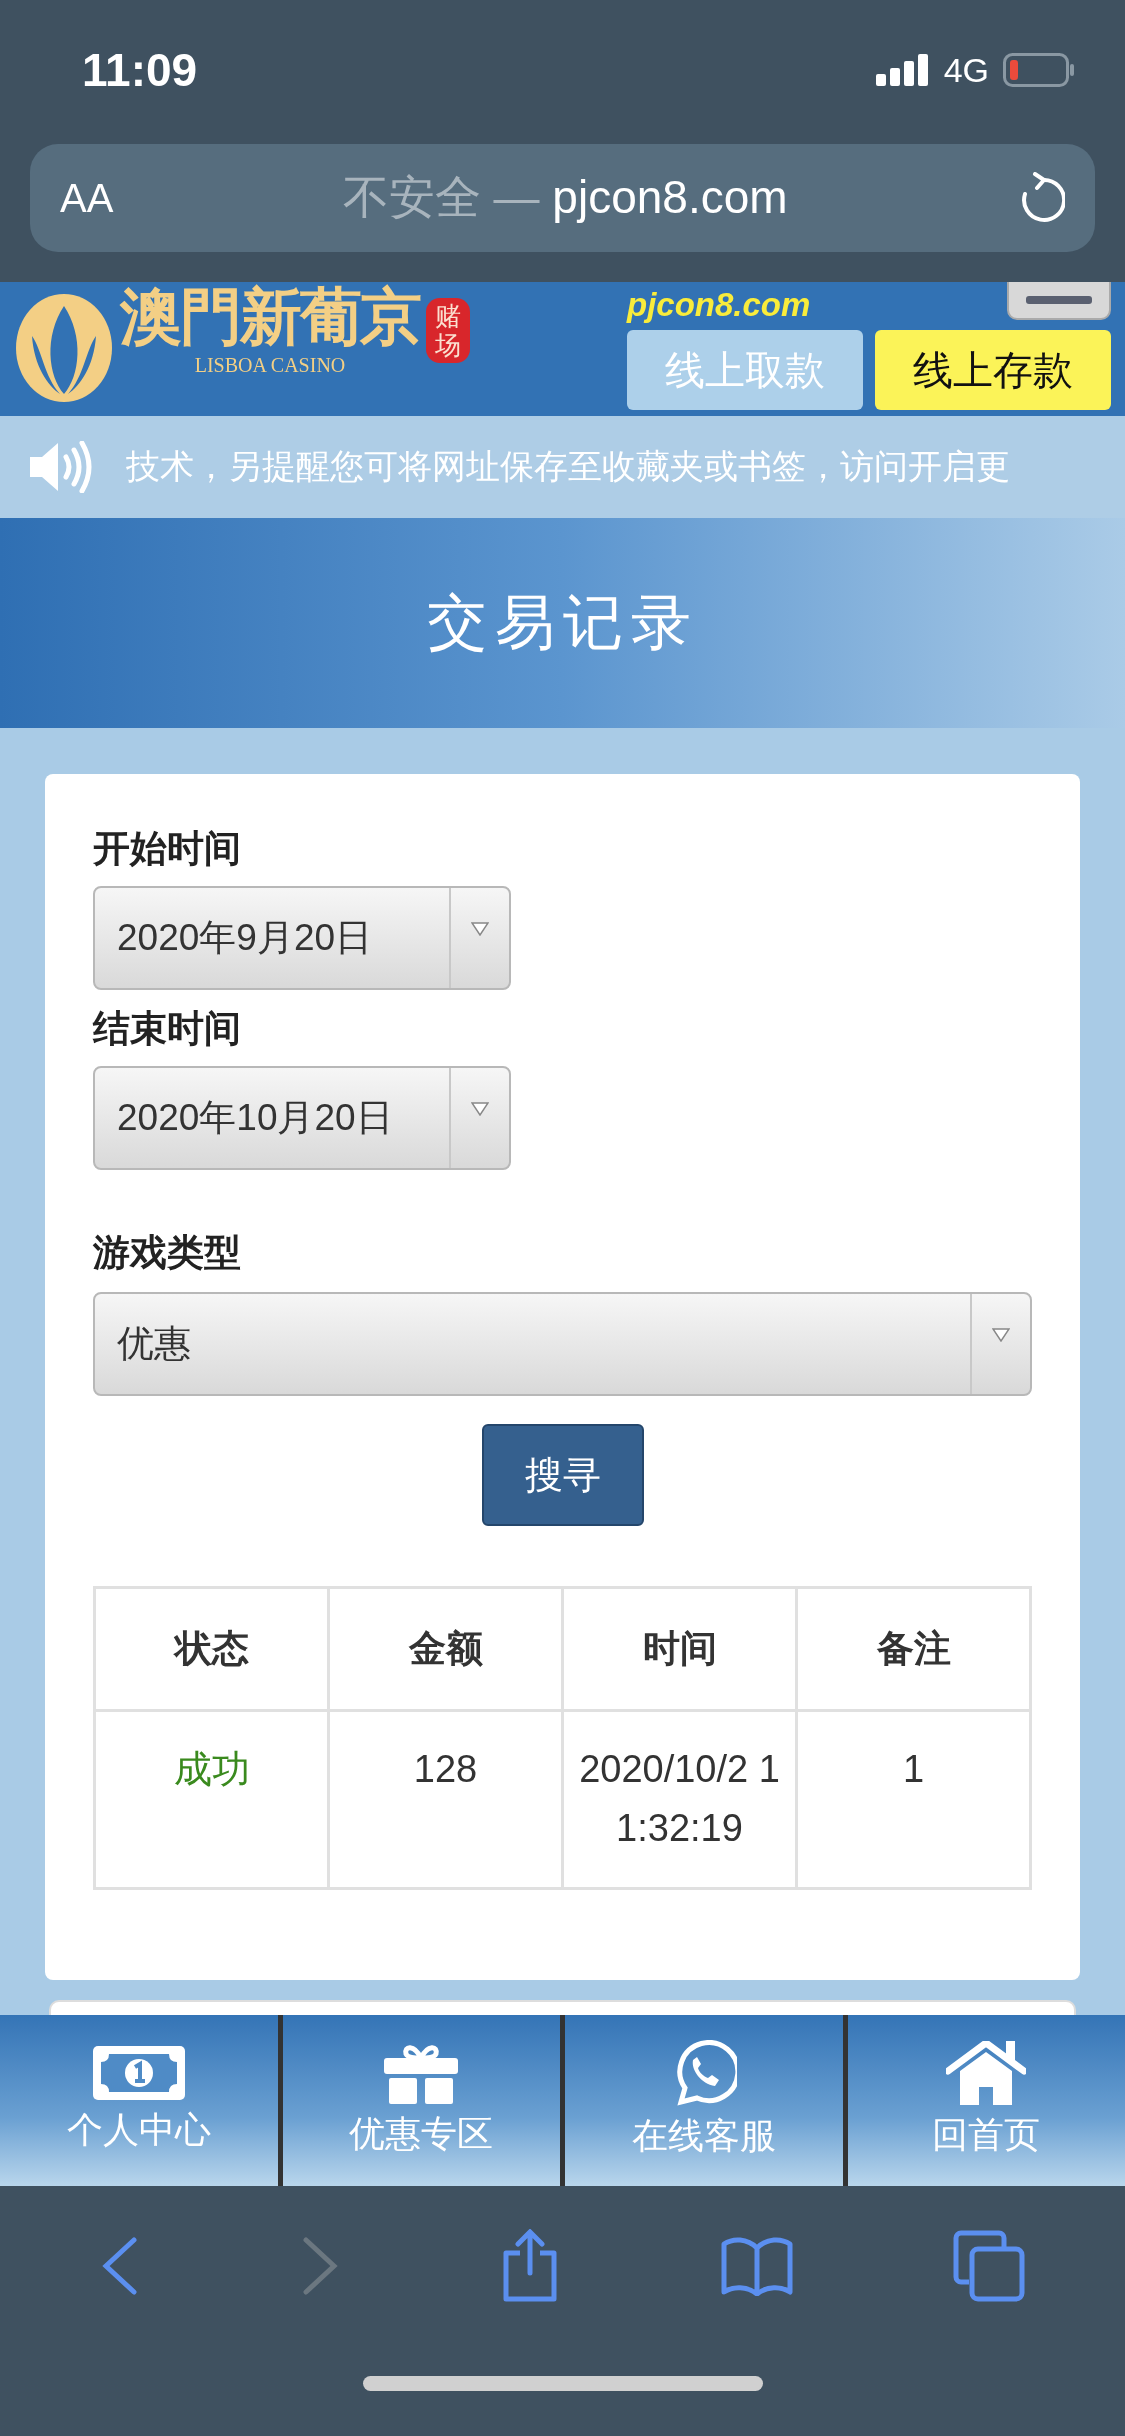  What do you see at coordinates (913, 1799) in the screenshot?
I see `table-cell: 1` at bounding box center [913, 1799].